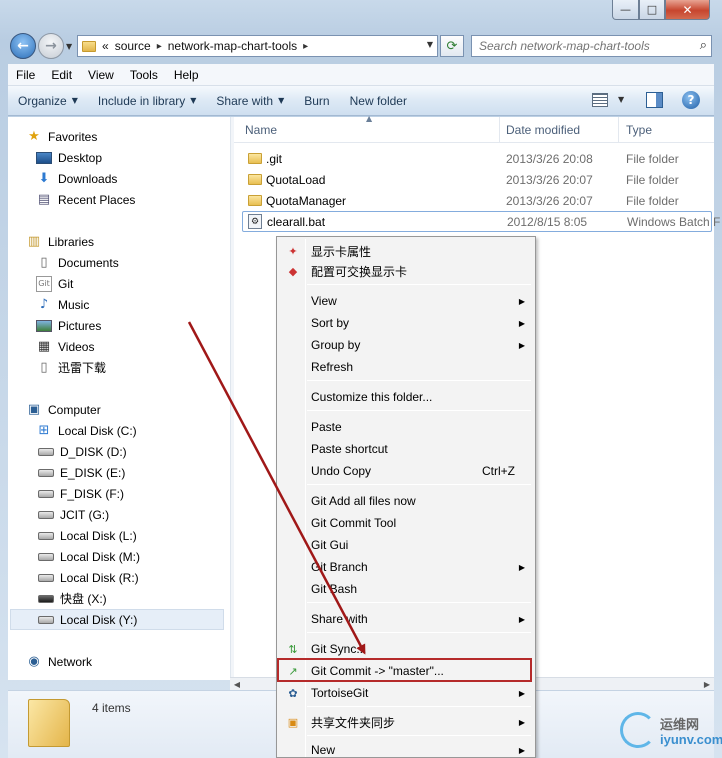 The width and height of the screenshot is (722, 758). What do you see at coordinates (406, 589) in the screenshot?
I see `menu-item-git-bash: Git Bash` at bounding box center [406, 589].